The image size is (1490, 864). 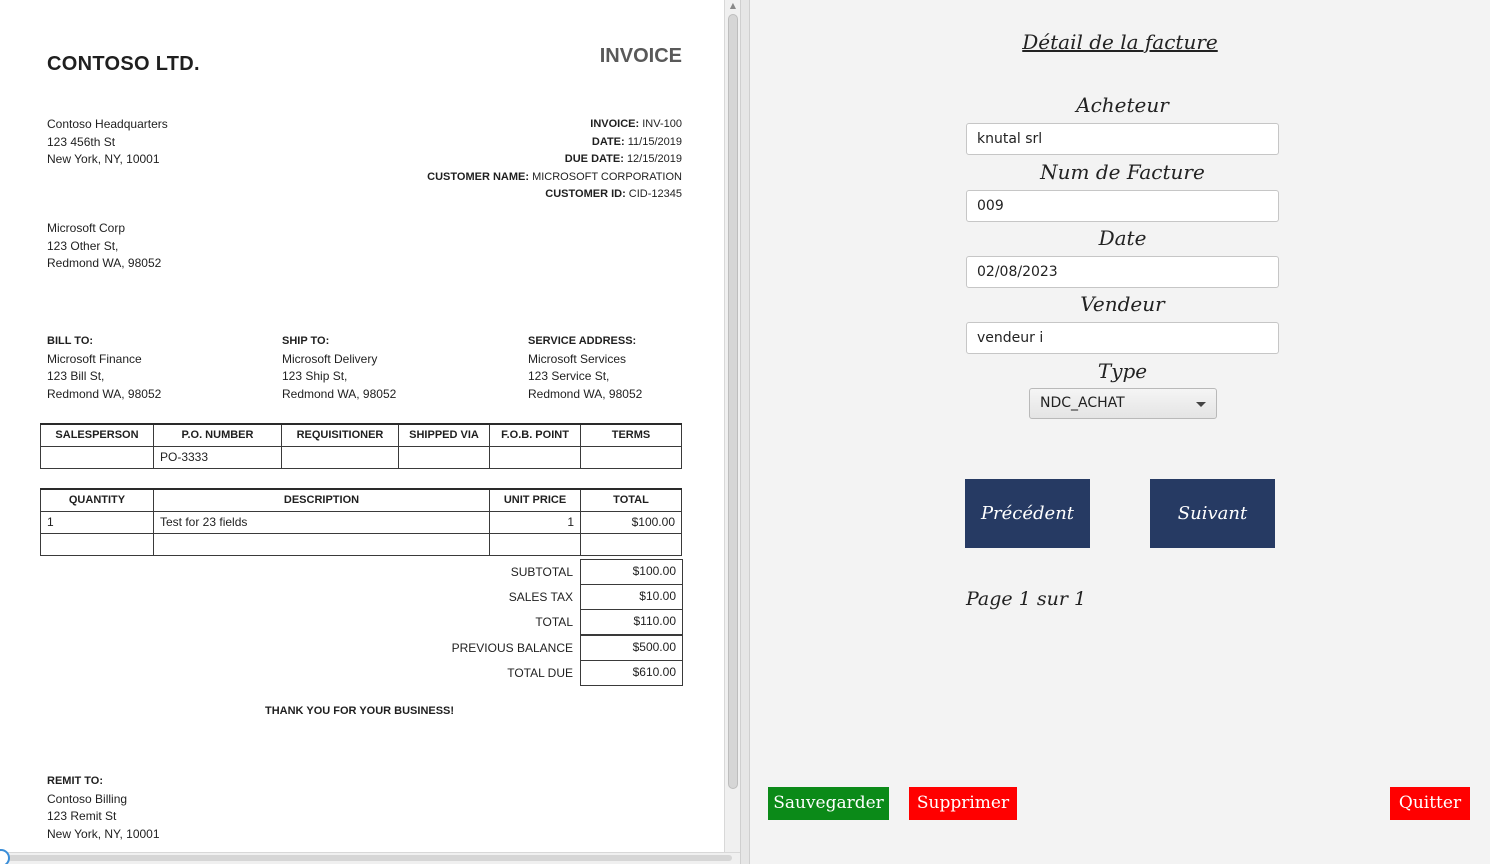 I want to click on address-line: Contoso Headquarters, so click(x=107, y=124).